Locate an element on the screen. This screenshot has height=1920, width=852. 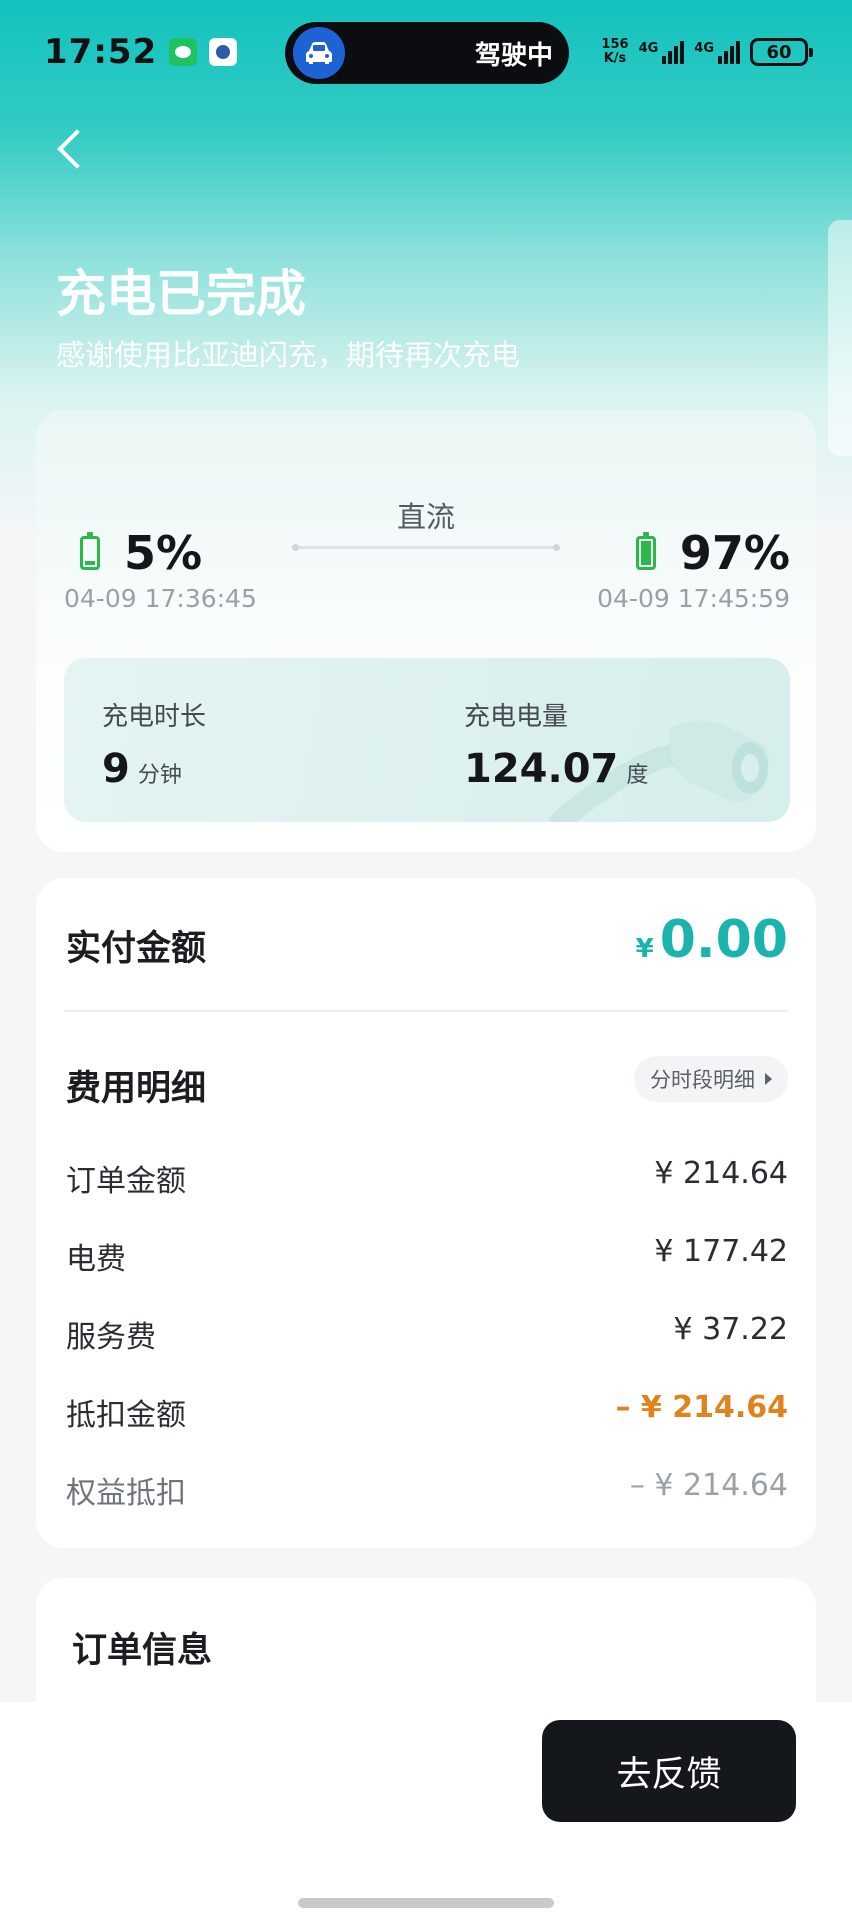
status-indicators: 156 K/s 4G 4G 60 is located at coordinates (707, 52).